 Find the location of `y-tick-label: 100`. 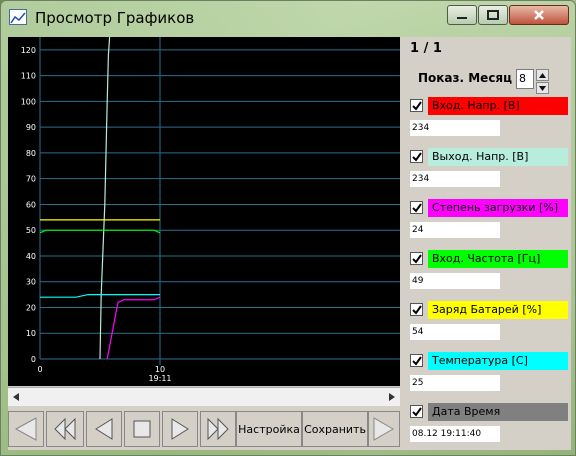

y-tick-label: 100 is located at coordinates (28, 101).